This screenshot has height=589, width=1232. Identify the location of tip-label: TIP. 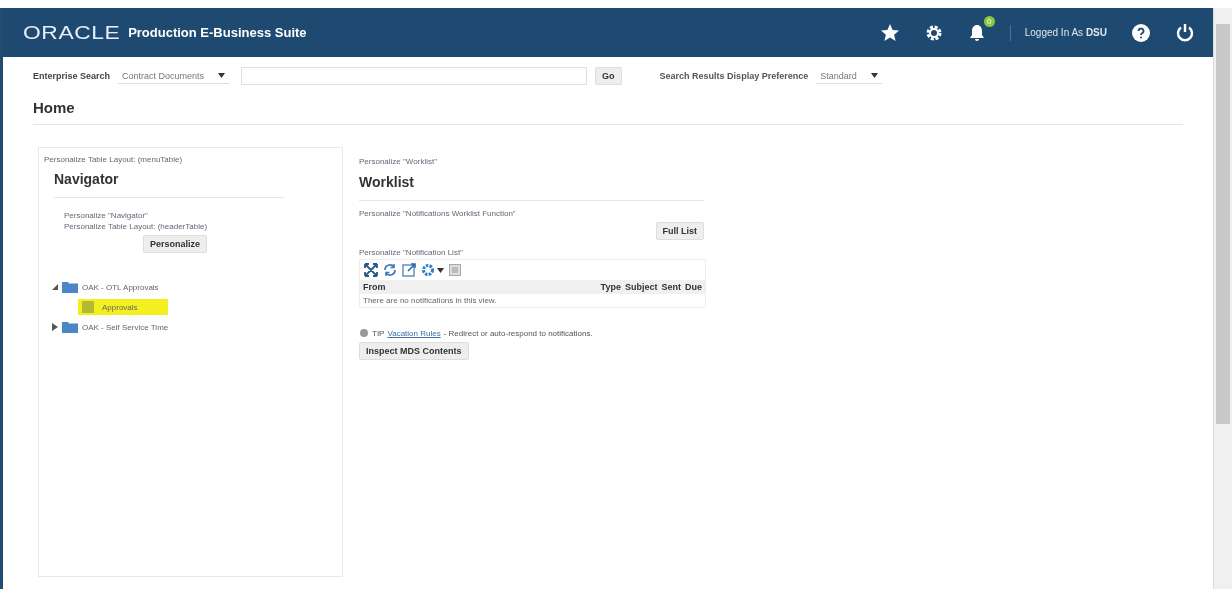
(378, 333).